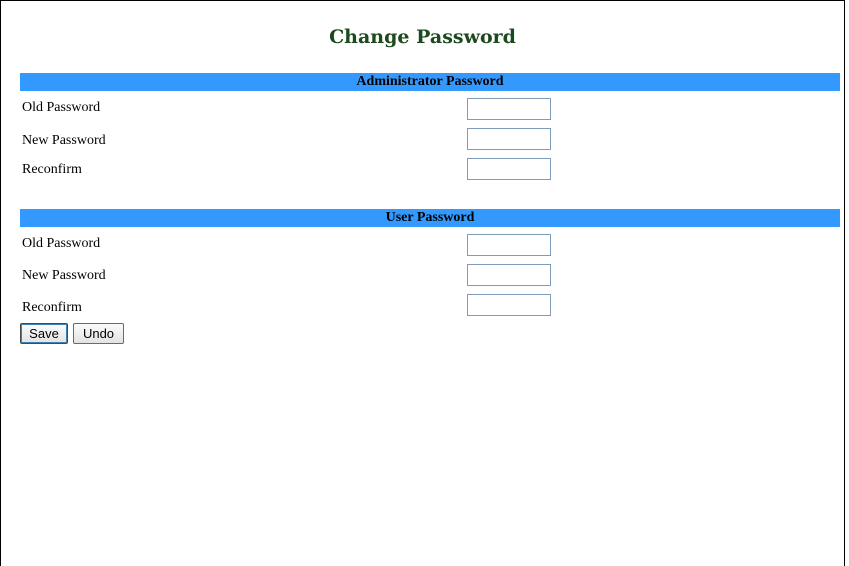 The height and width of the screenshot is (566, 849). I want to click on admin-old-password-input, so click(509, 109).